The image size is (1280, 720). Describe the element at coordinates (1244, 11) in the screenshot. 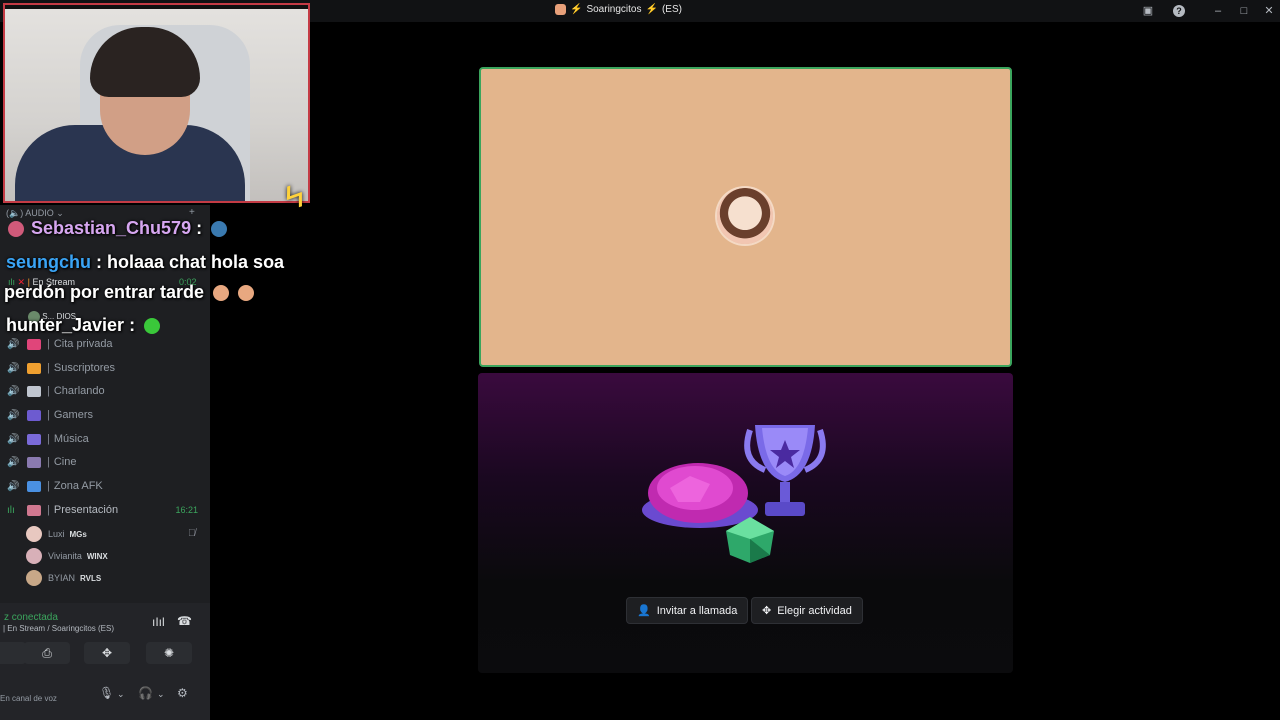

I see `maximize-button: □` at that location.